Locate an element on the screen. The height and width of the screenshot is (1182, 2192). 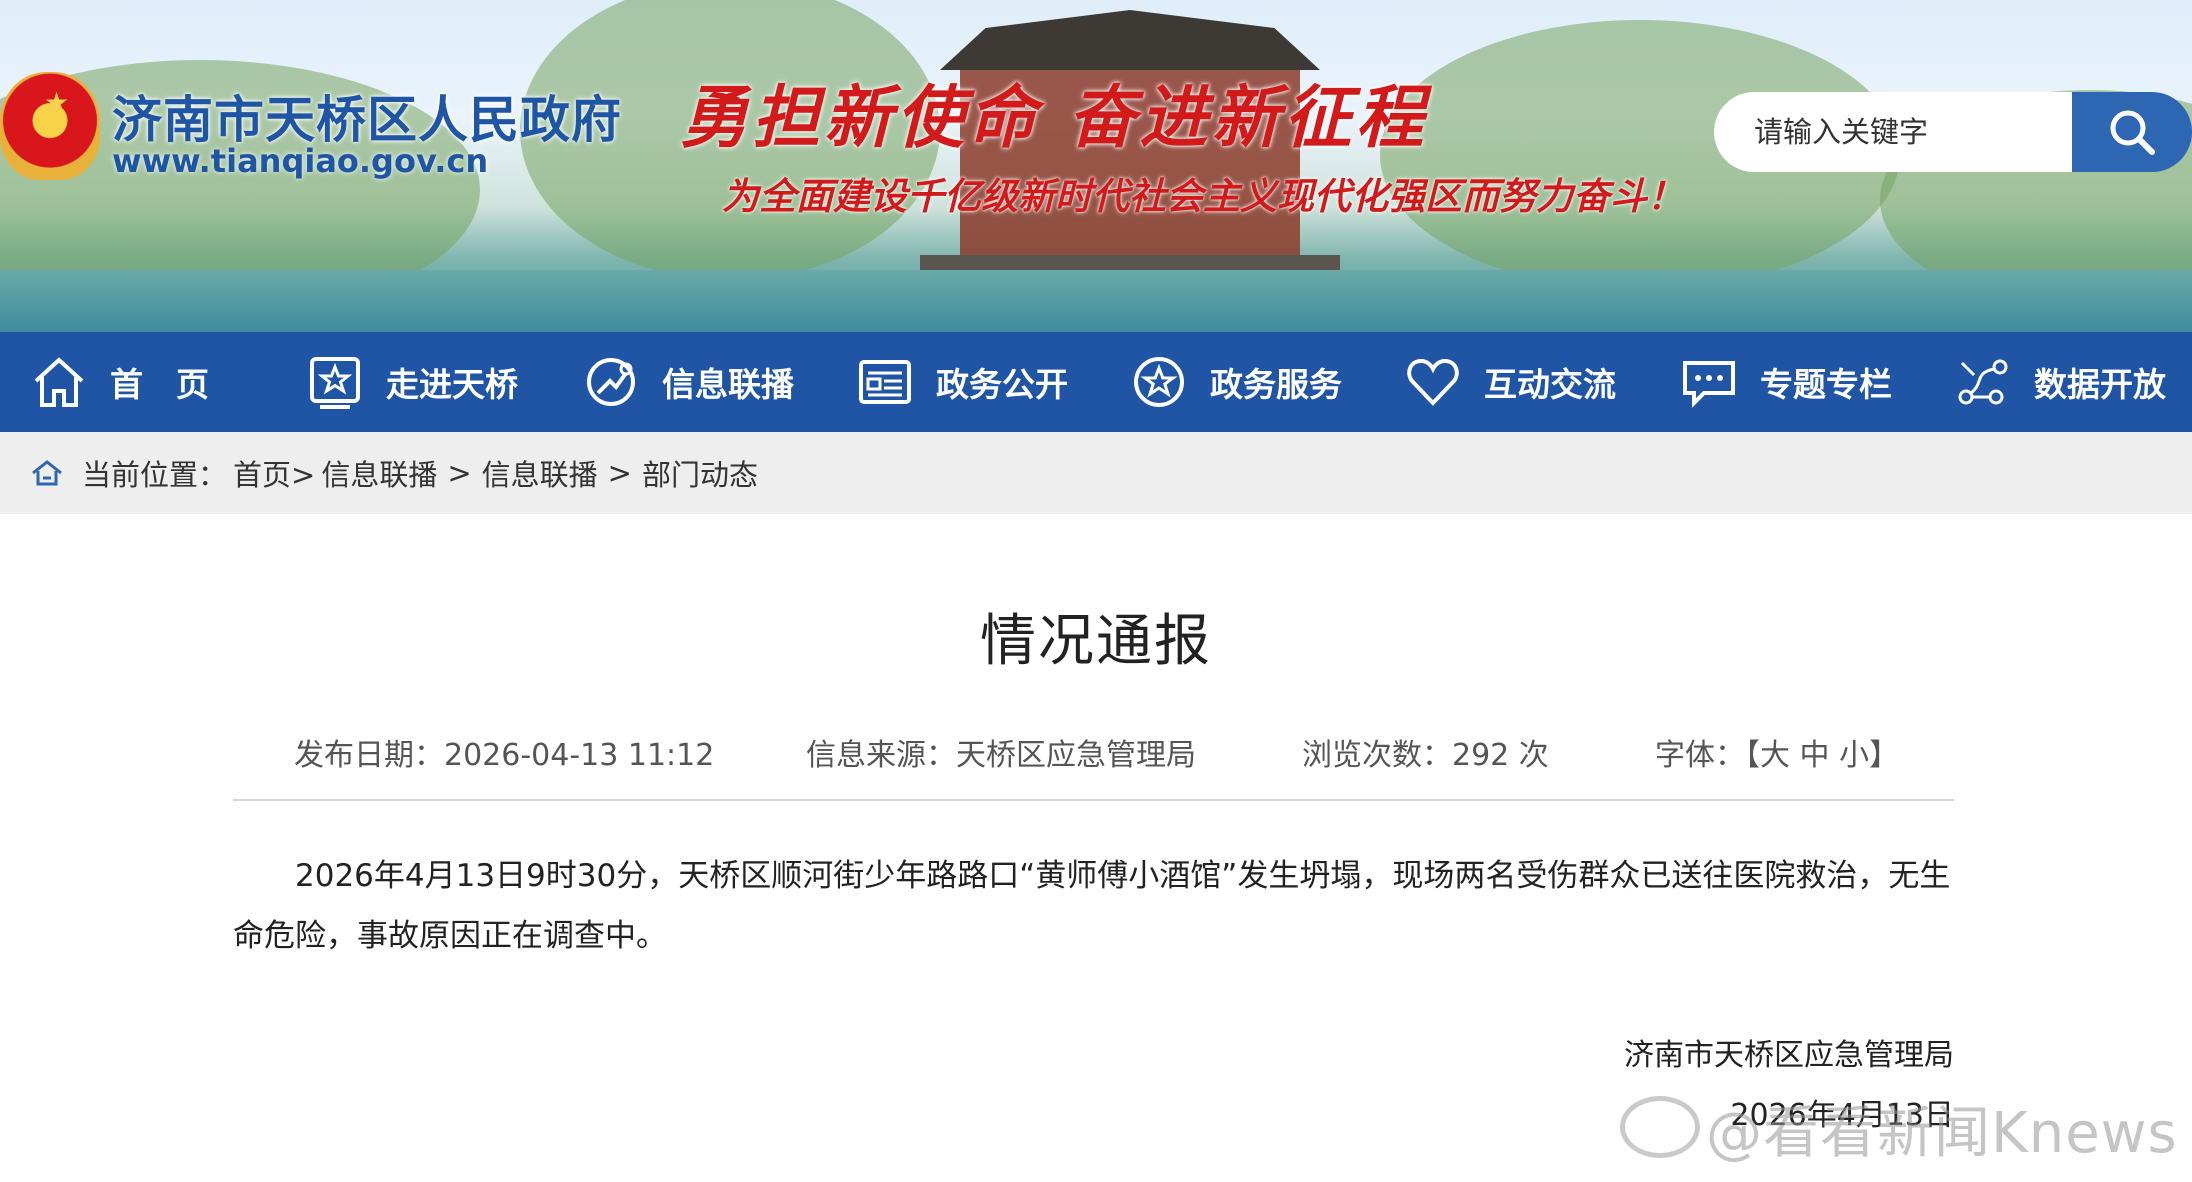
nav-item-data: 数据开放 is located at coordinates (2060, 382).